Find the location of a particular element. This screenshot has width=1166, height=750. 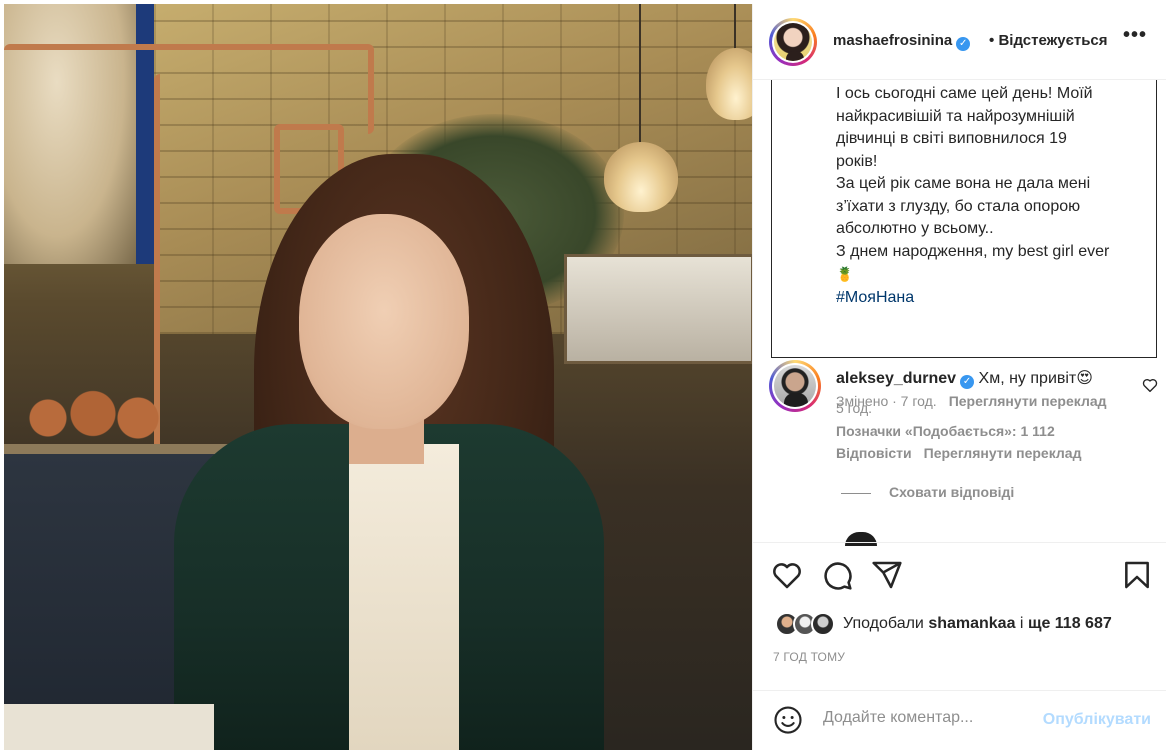

post-header: mashaefrosinina ✓ • Відстежується ••• is located at coordinates (959, 42).